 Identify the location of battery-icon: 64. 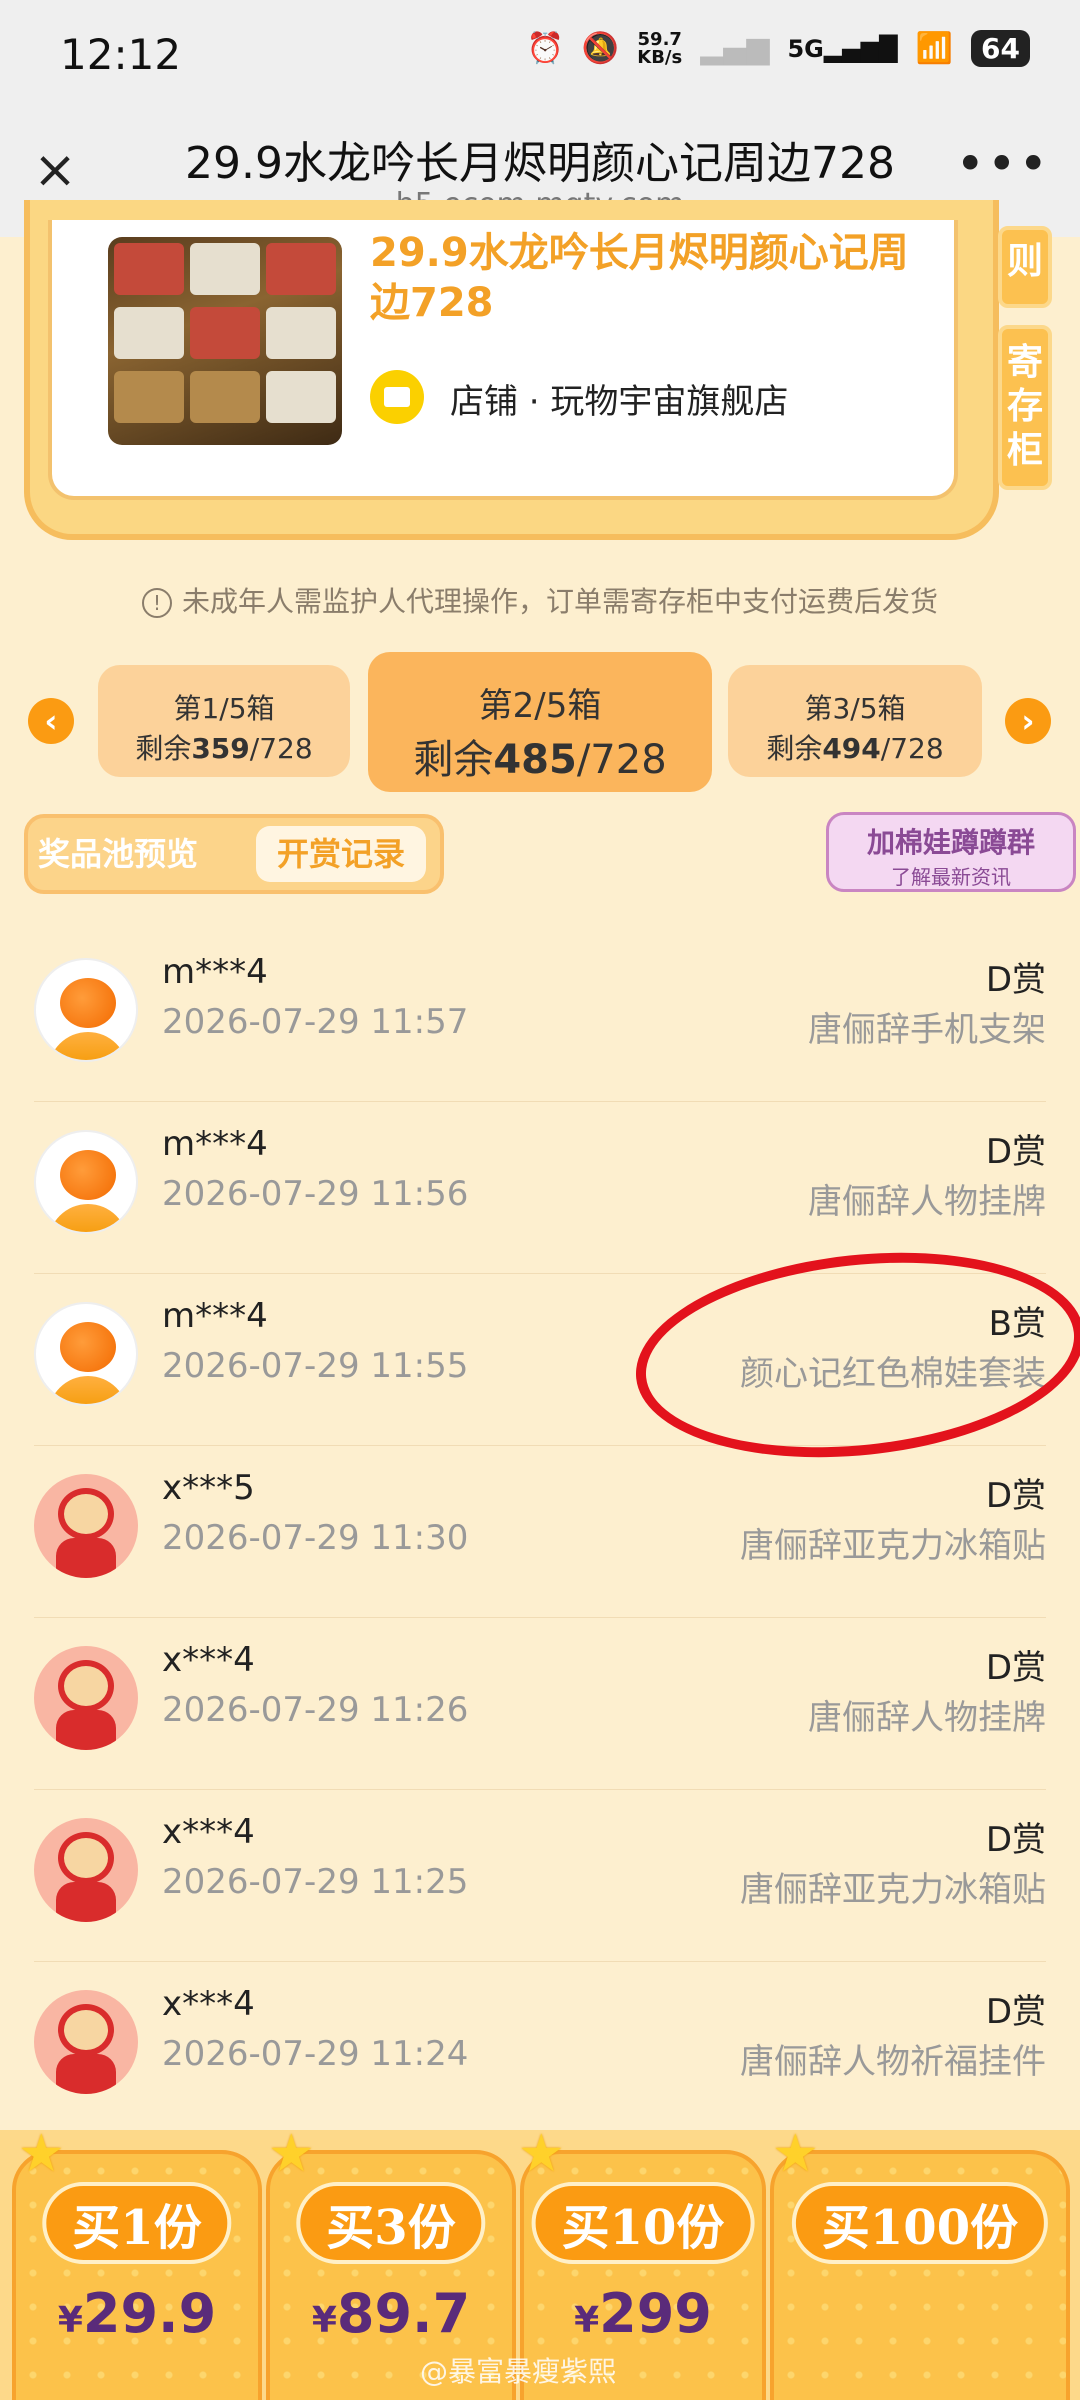
(1000, 48).